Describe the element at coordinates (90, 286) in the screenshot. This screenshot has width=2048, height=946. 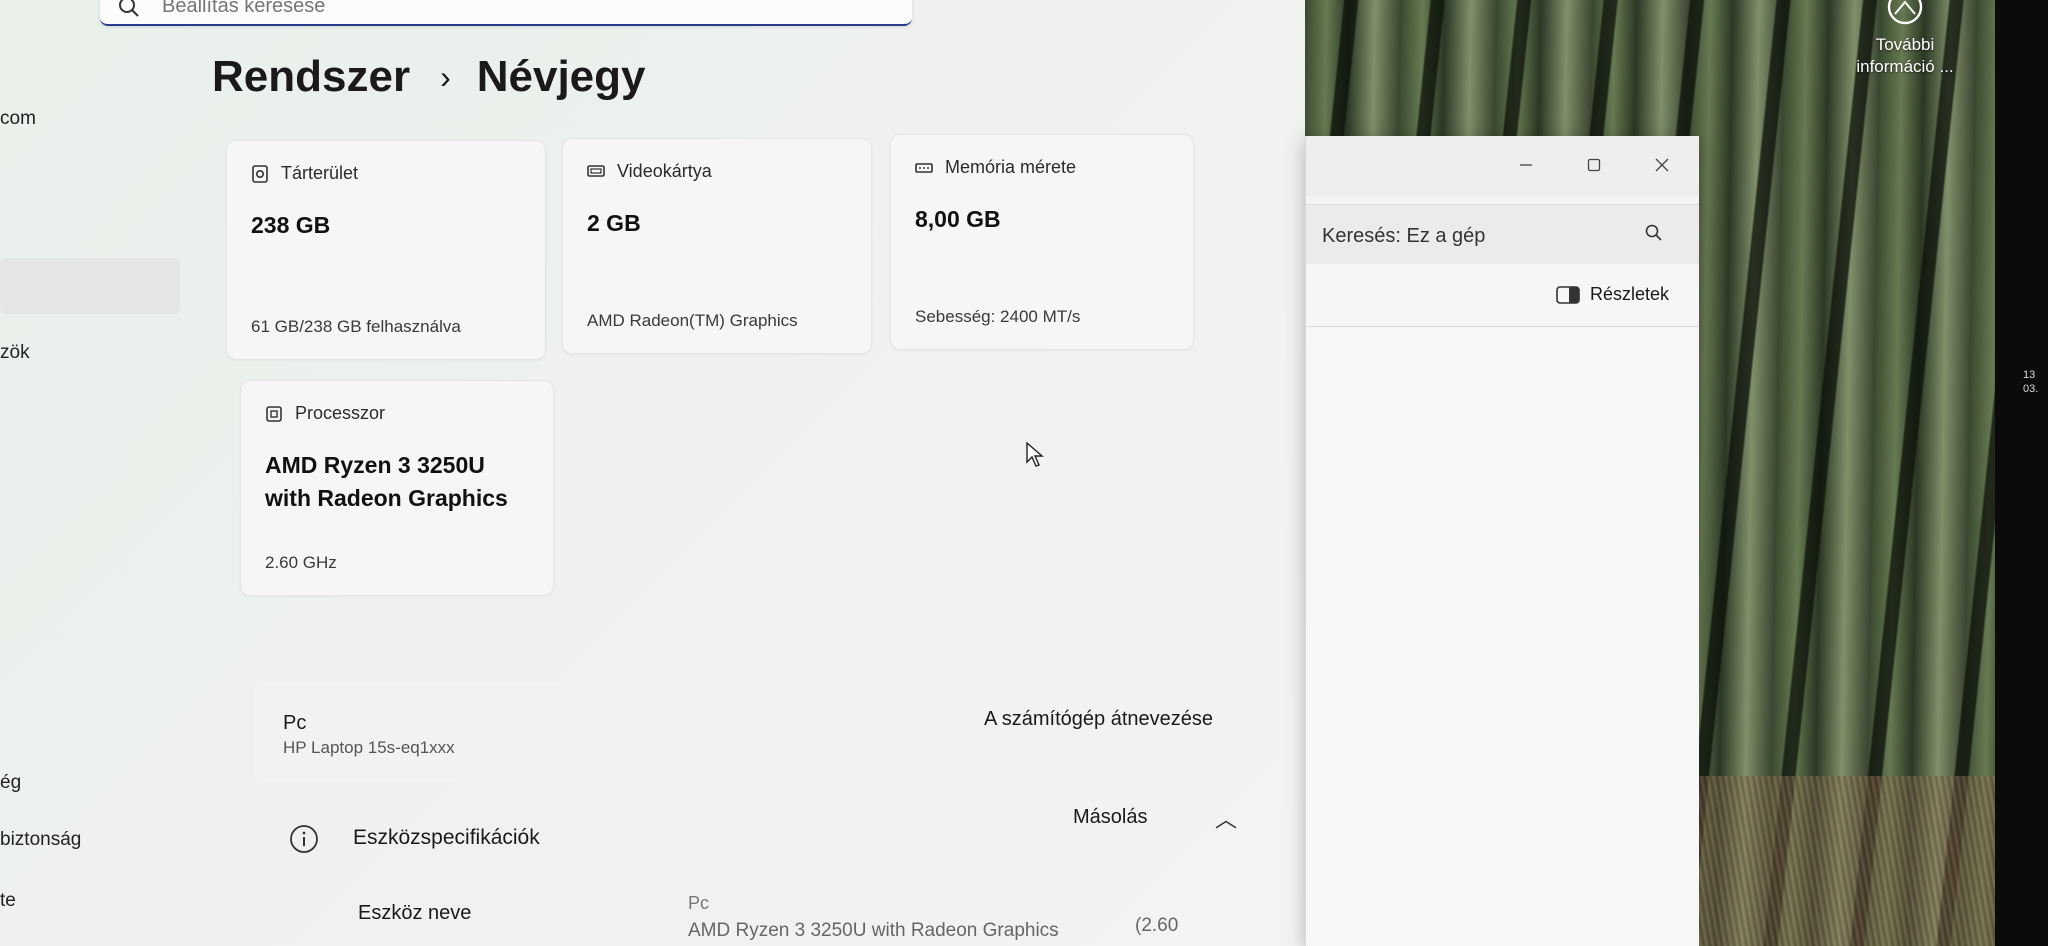
I see `sidebar-selected-item` at that location.